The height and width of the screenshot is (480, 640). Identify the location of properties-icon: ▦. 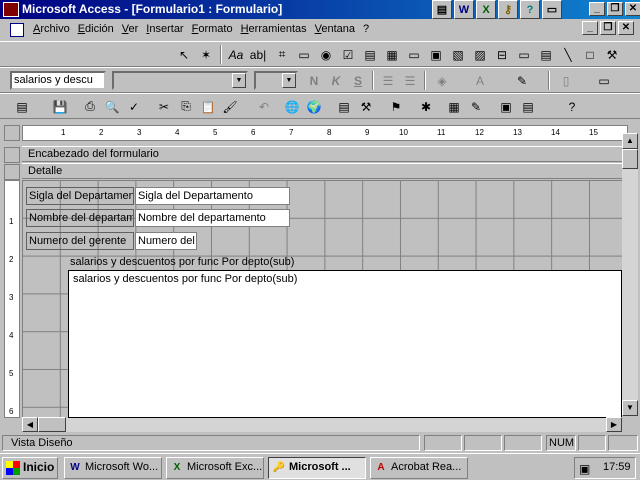
(454, 106).